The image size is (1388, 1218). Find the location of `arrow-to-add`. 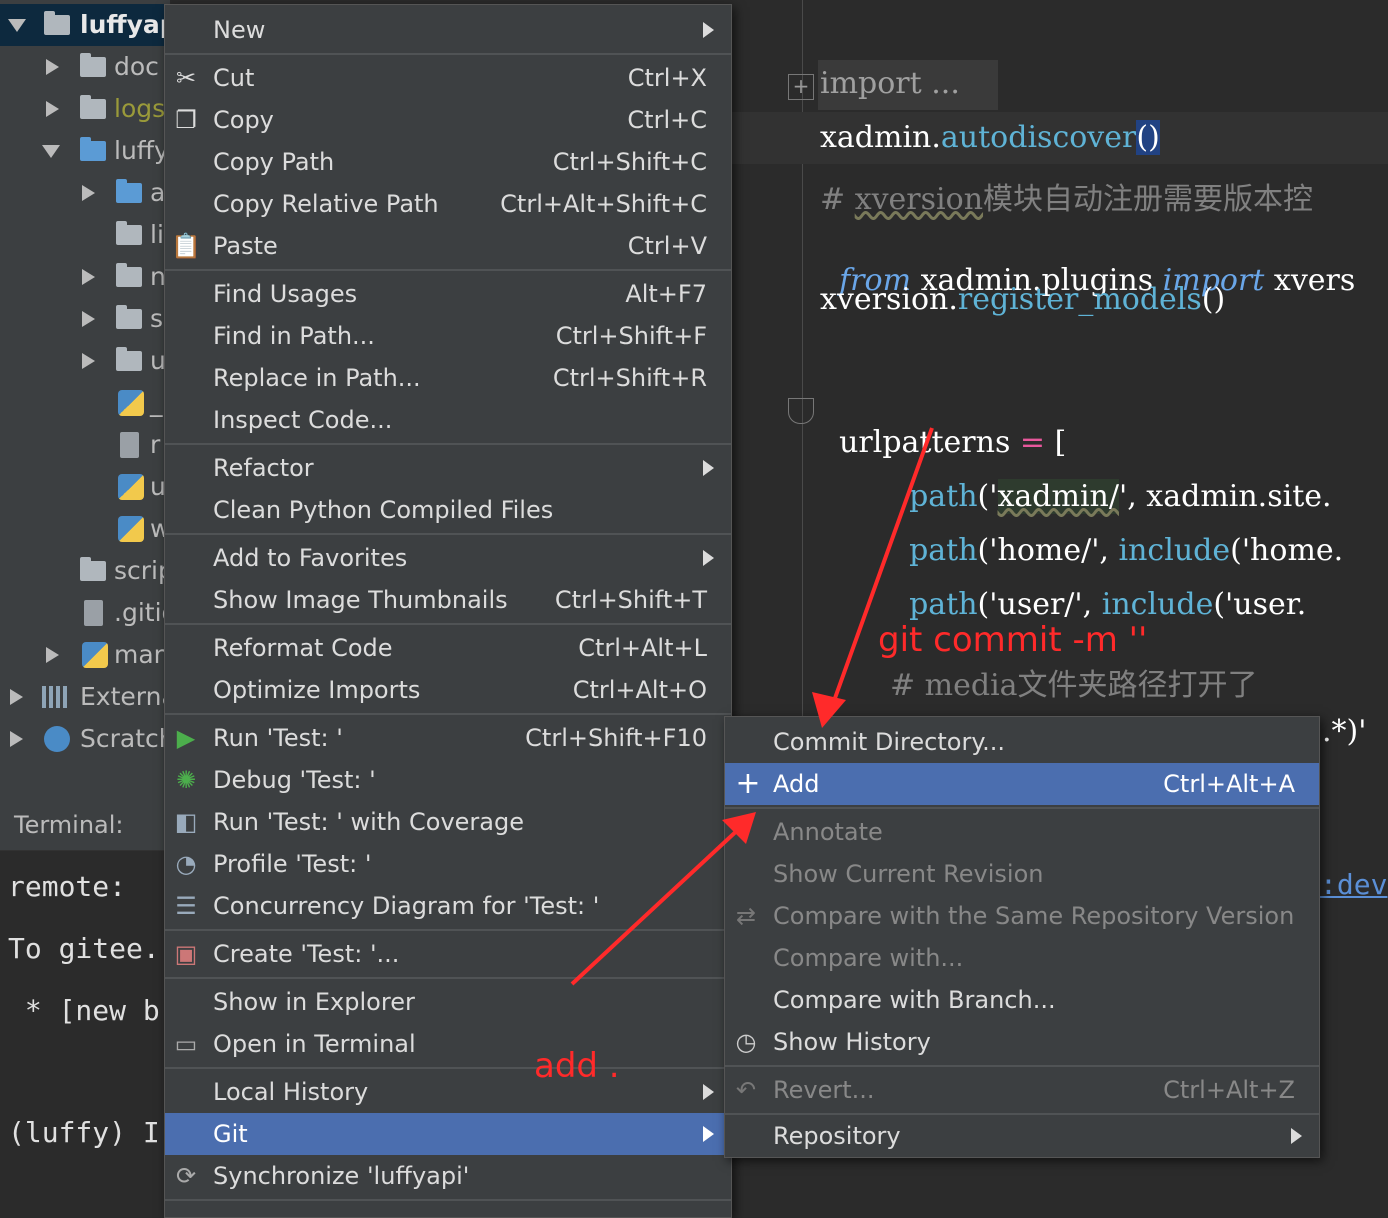

arrow-to-add is located at coordinates (663, 899).